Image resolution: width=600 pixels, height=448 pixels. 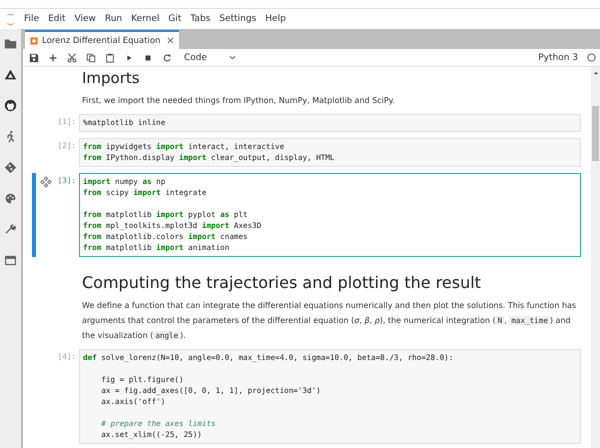 What do you see at coordinates (282, 282) in the screenshot?
I see `section-heading: Computing the trajectories and plotting the result` at bounding box center [282, 282].